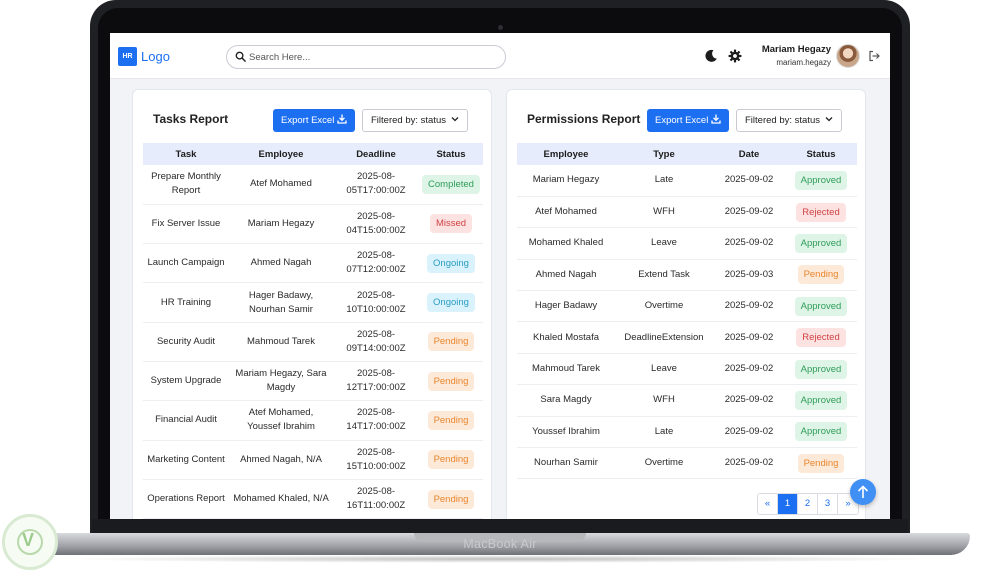 This screenshot has width=1000, height=574. Describe the element at coordinates (155, 56) in the screenshot. I see `logo-text: Logo` at that location.